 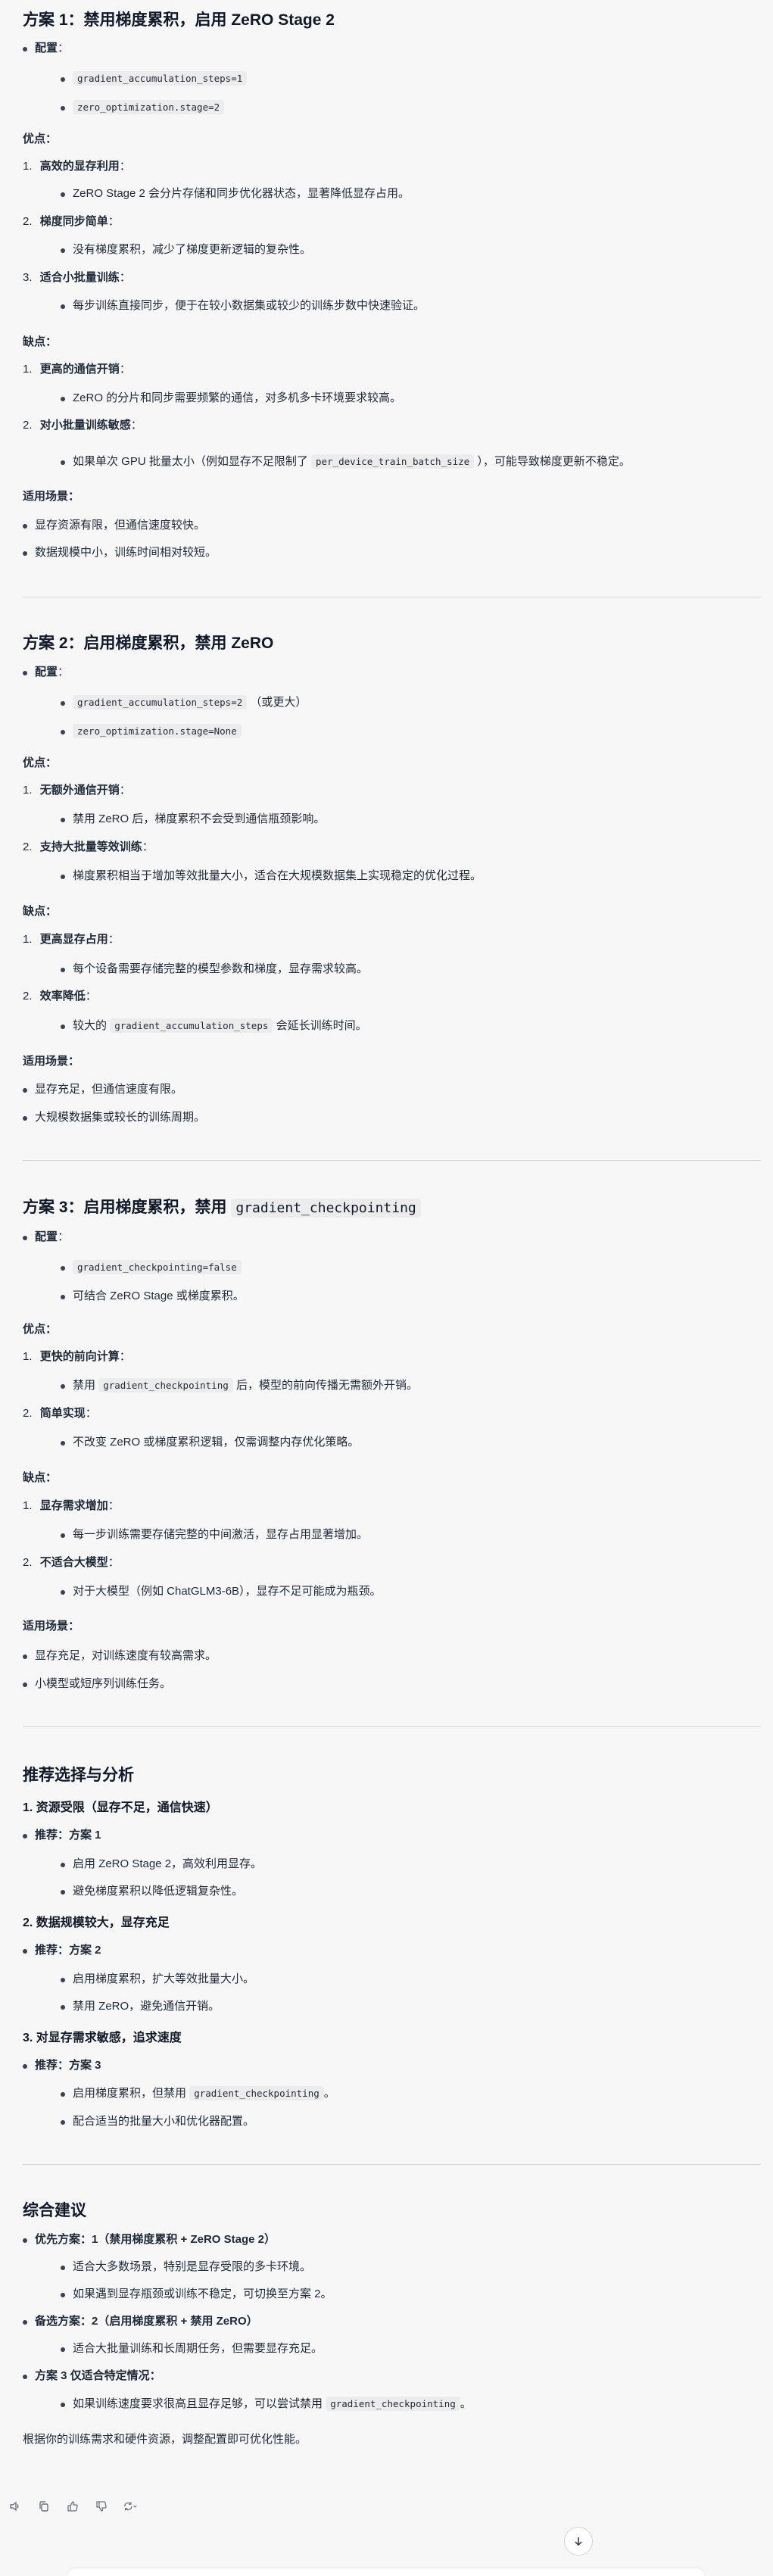 I want to click on list-item: 1. 高效的显存利用：, so click(x=77, y=166).